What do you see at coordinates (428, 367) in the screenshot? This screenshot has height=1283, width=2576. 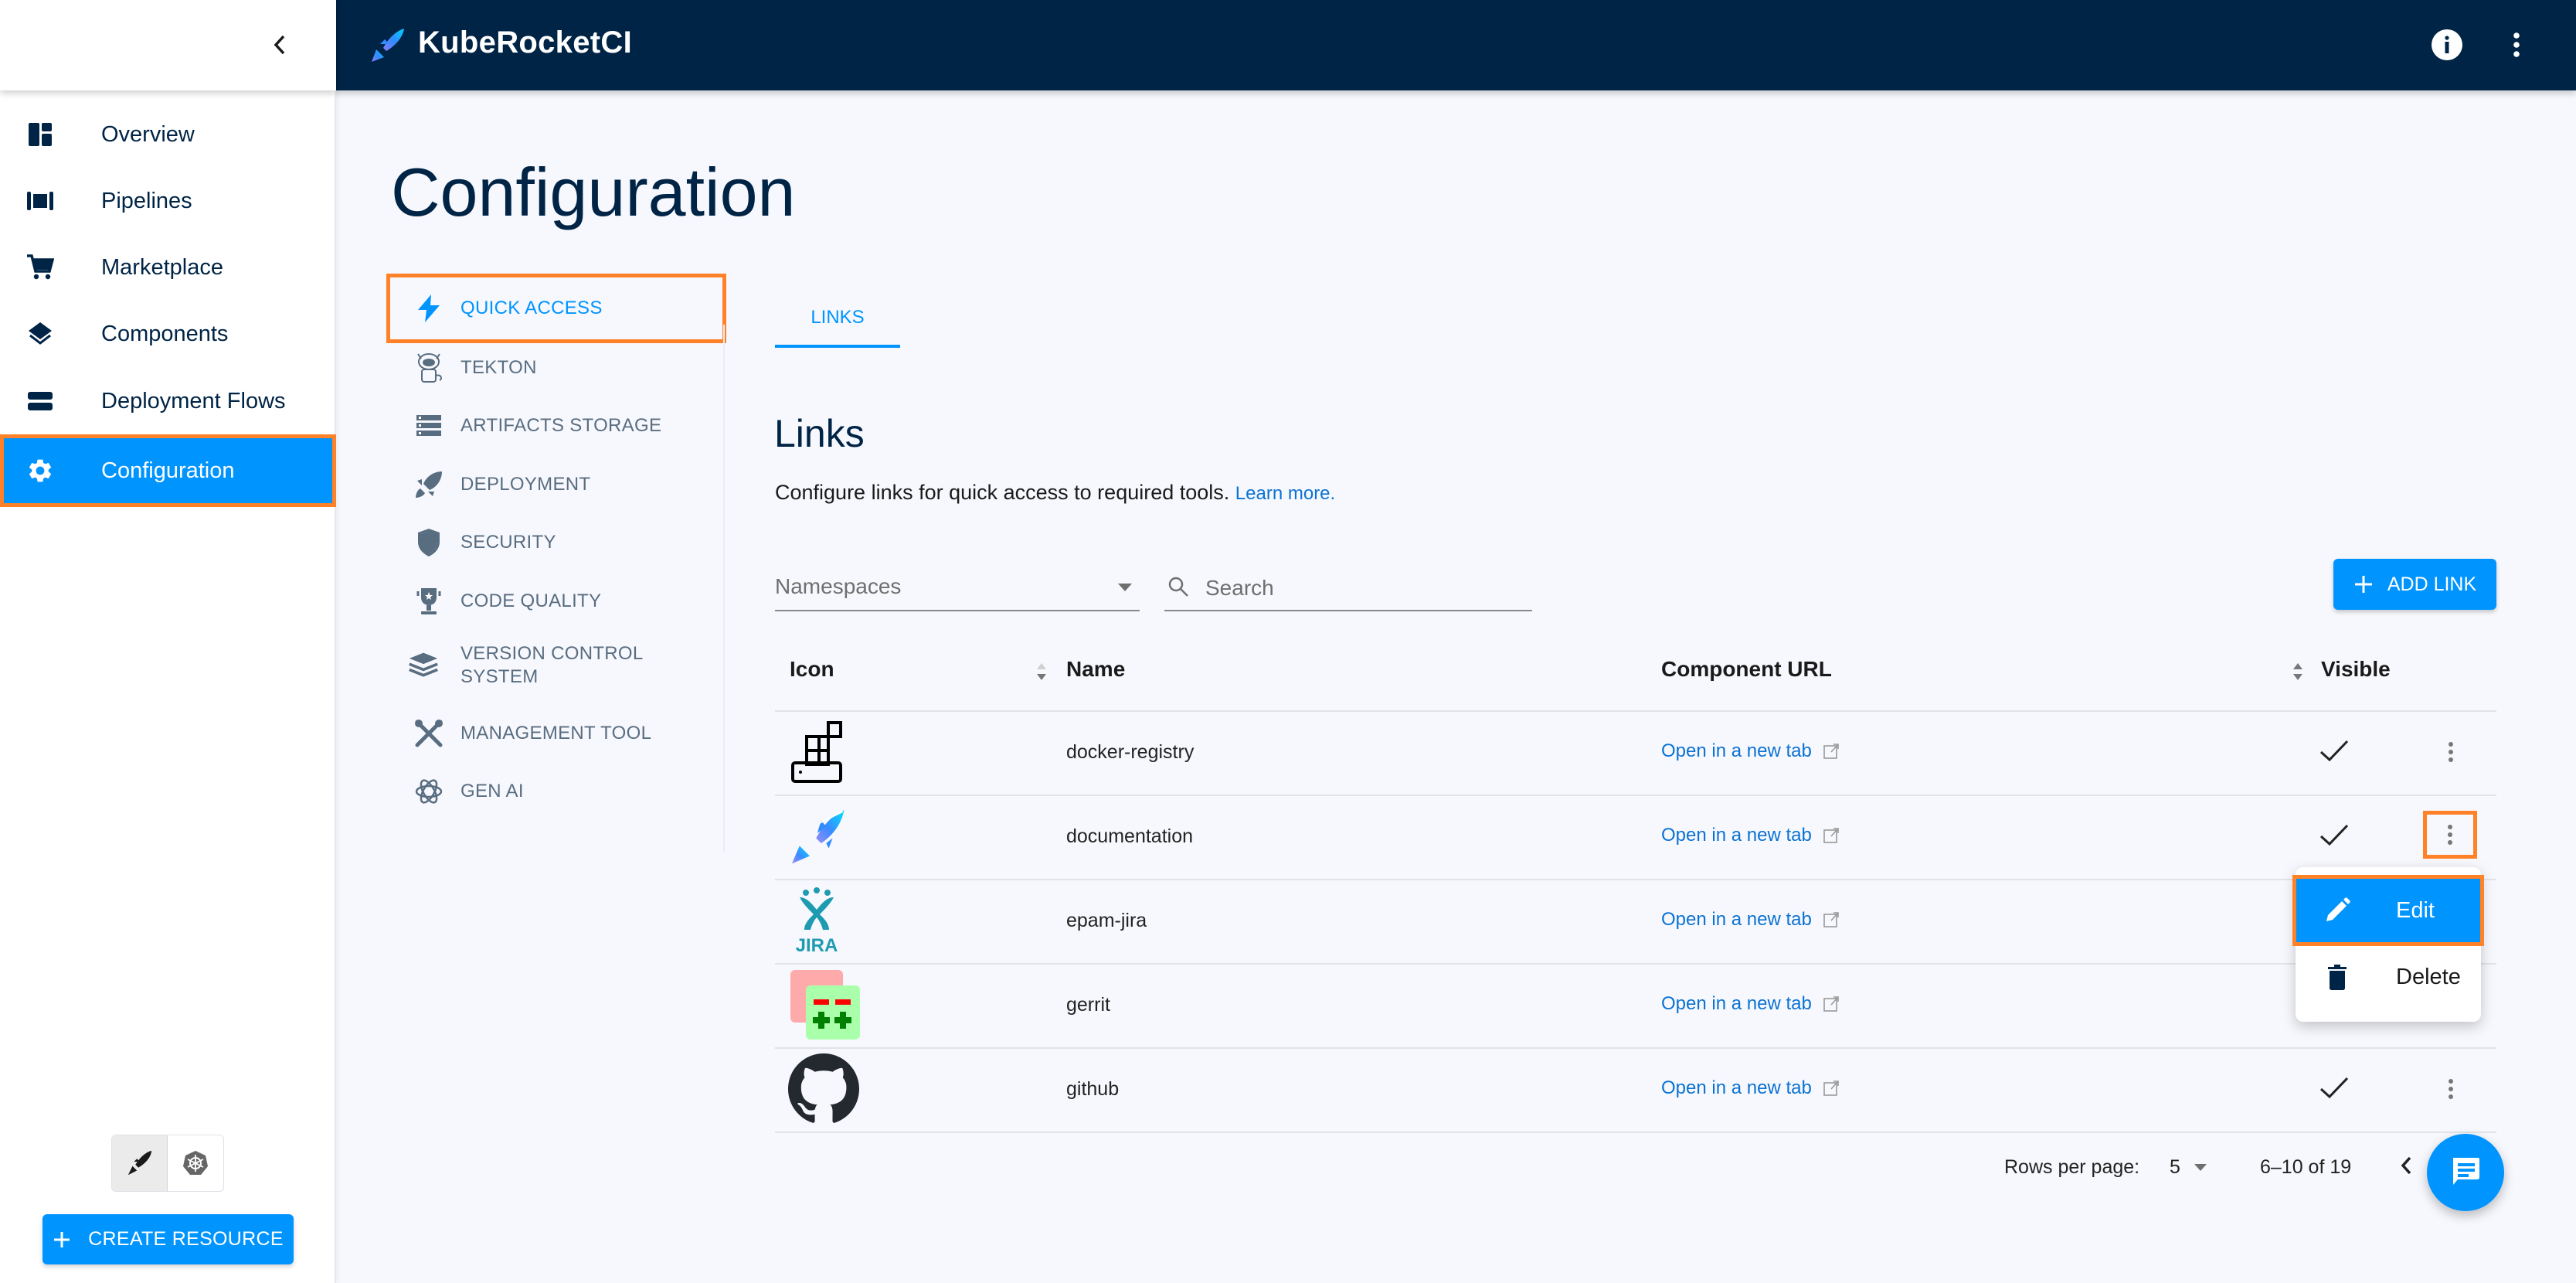 I see `tekton-icon` at bounding box center [428, 367].